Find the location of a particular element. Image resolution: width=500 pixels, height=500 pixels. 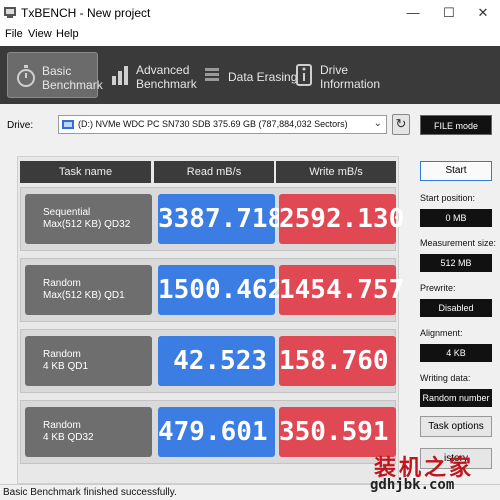

result-row: Random Max(512 KB) QD1 1500.462 1454.757 is located at coordinates (212, 290).